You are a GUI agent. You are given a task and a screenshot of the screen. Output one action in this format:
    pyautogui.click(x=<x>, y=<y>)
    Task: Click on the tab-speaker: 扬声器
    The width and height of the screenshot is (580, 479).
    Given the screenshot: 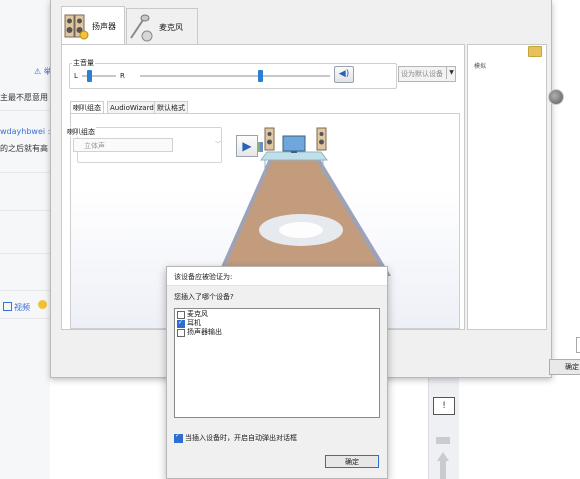 What is the action you would take?
    pyautogui.click(x=93, y=25)
    